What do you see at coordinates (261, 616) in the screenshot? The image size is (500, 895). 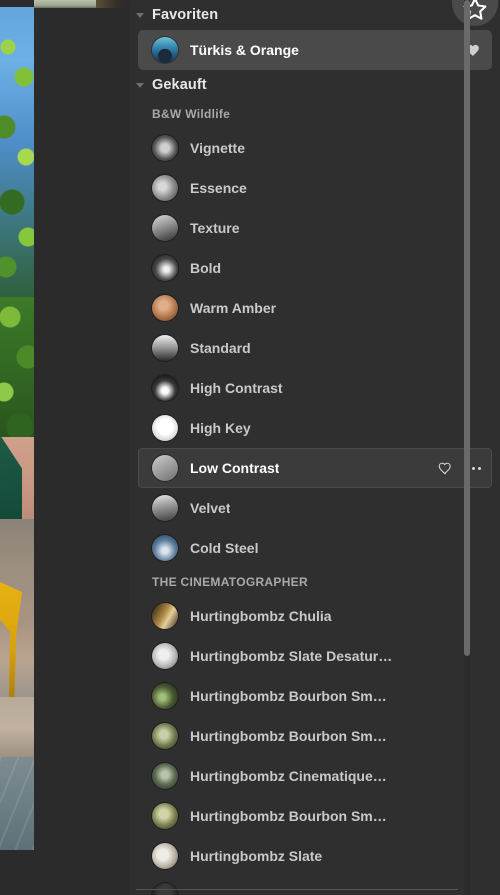 I see `preset-label: Hurtingbombz Chulia` at bounding box center [261, 616].